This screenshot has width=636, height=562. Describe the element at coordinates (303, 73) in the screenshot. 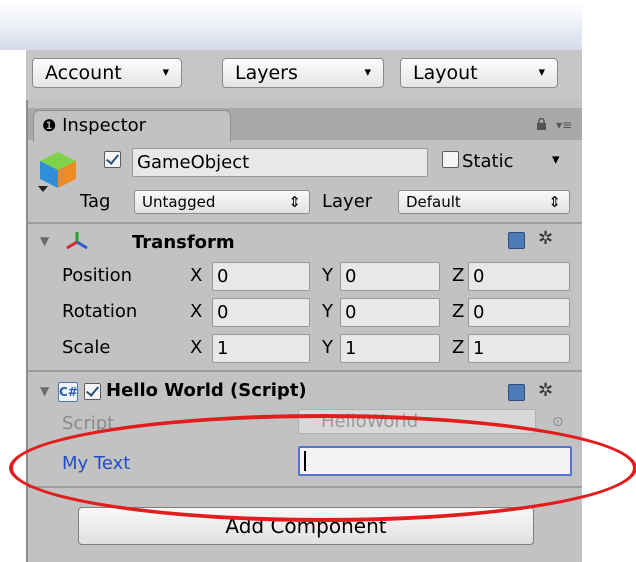

I see `layers-dropdown: Layers ▾` at that location.